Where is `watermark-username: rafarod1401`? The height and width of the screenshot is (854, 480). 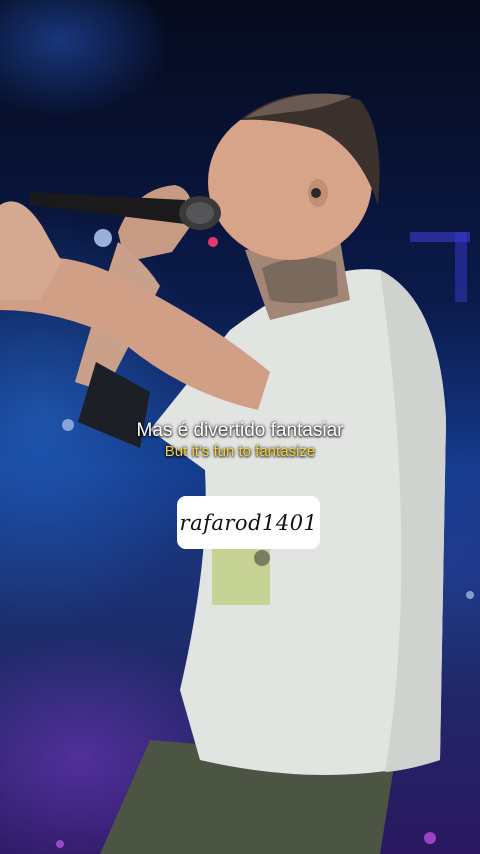
watermark-username: rafarod1401 is located at coordinates (248, 522).